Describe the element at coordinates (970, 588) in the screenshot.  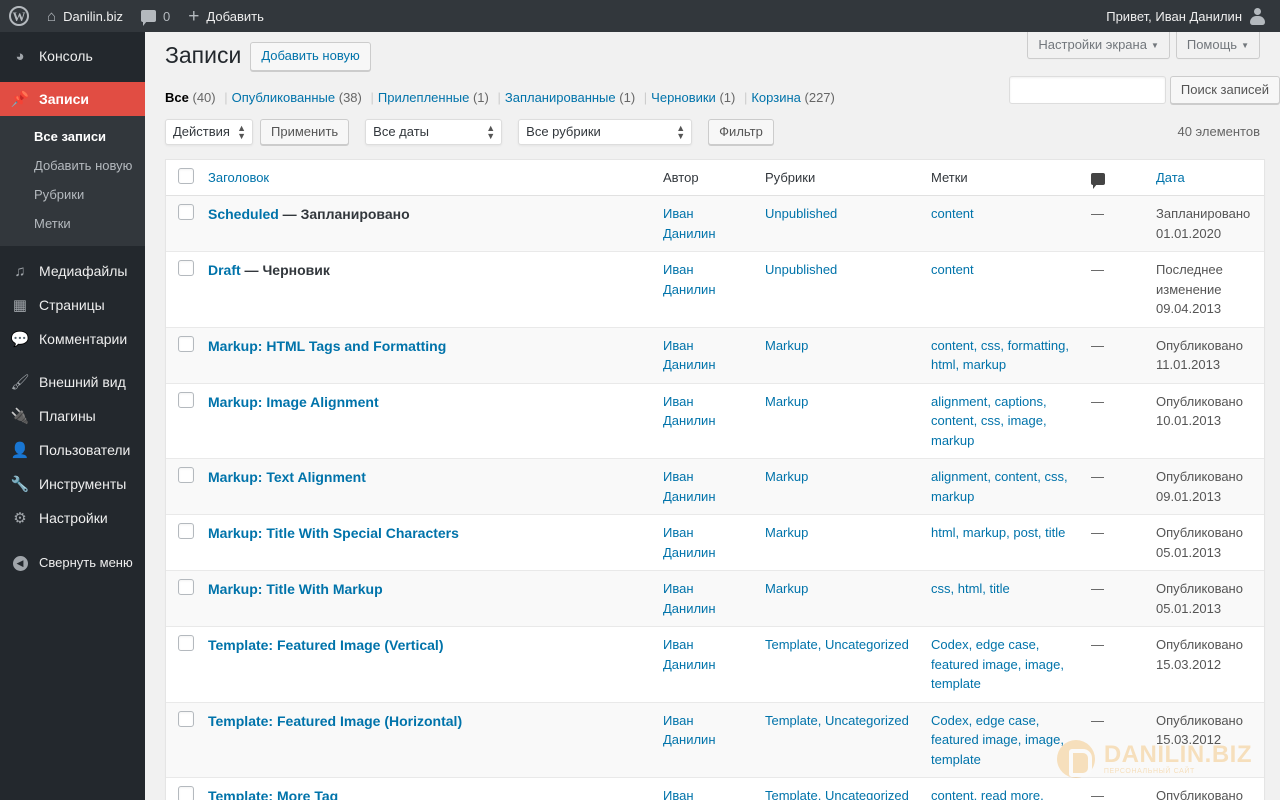
I see `tag-link: css, html, title` at that location.